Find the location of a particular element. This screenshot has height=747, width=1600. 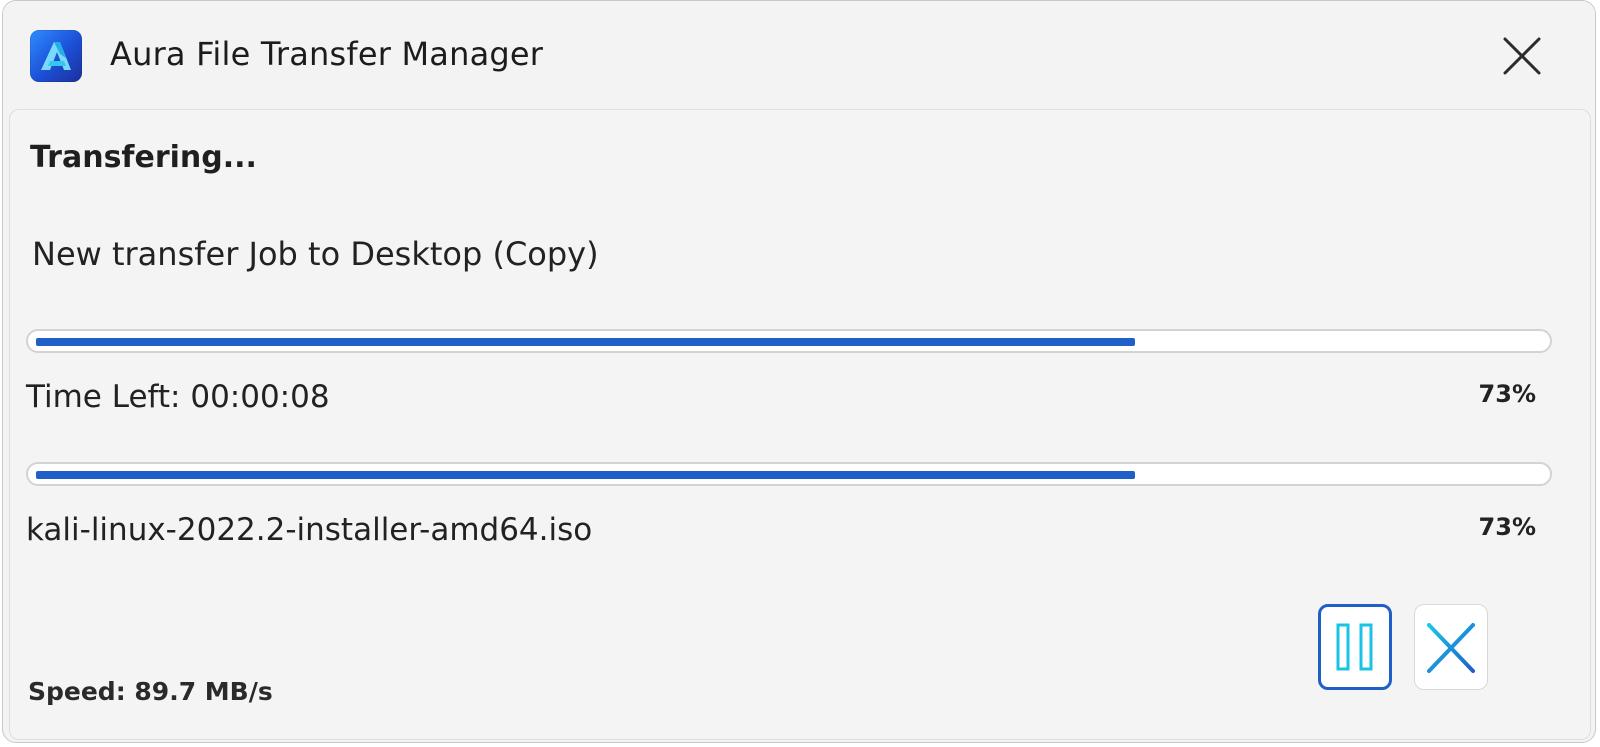

pause-icon is located at coordinates (1354, 647).